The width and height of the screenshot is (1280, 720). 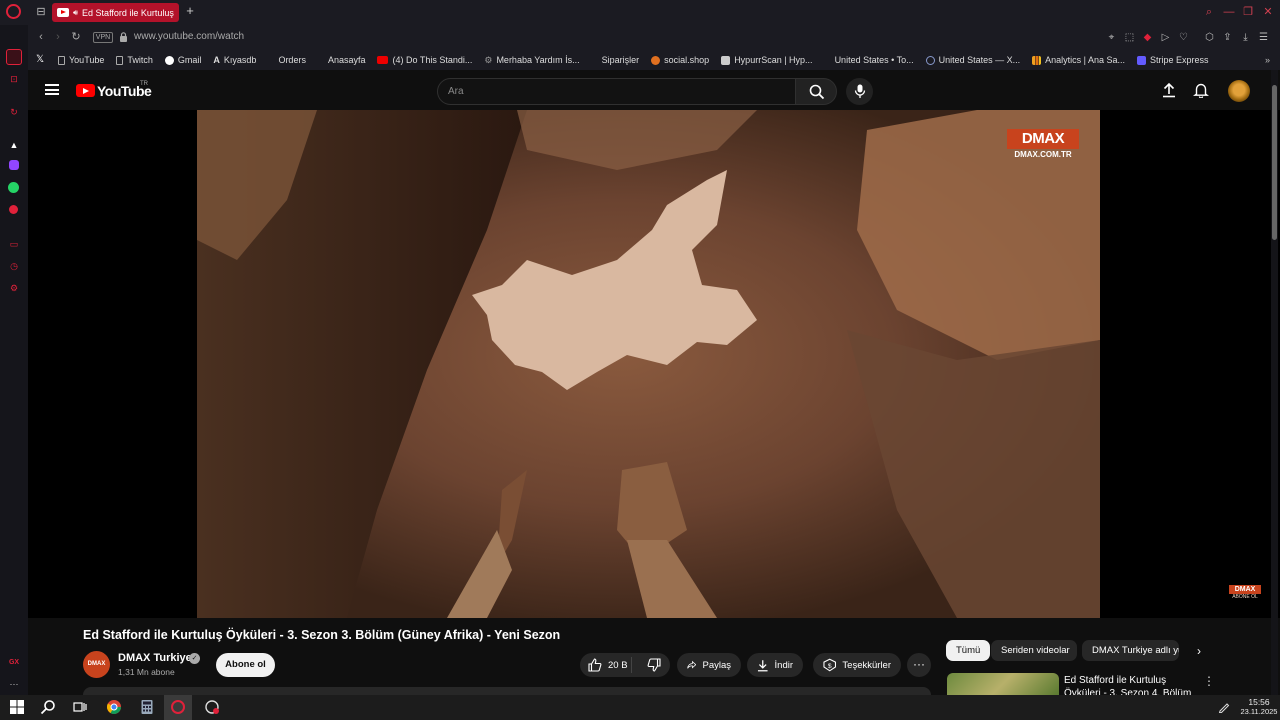 What do you see at coordinates (41, 12) in the screenshot?
I see `tab-switcher-icon: ⊟` at bounding box center [41, 12].